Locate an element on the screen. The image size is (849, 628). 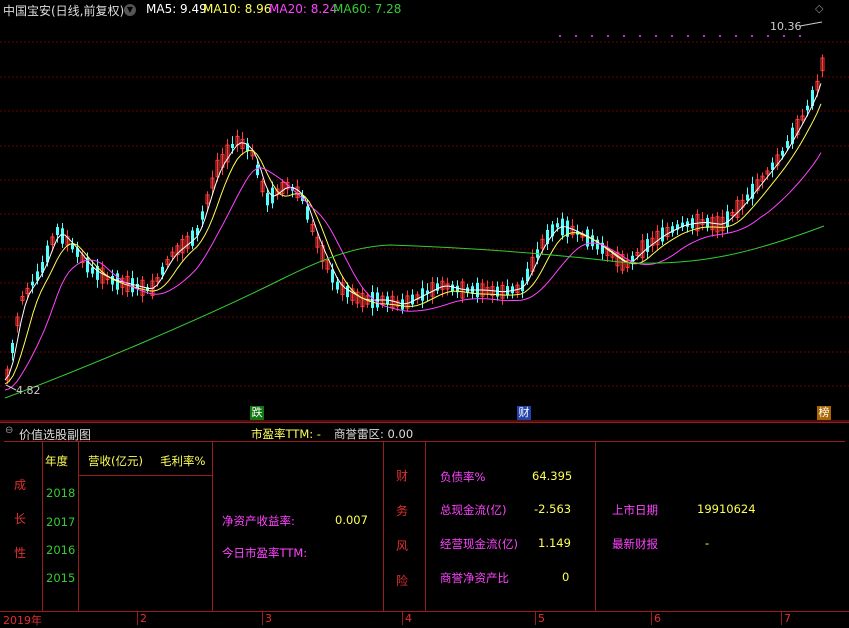
low-price-label: 4.82 is located at coordinates (28, 390).